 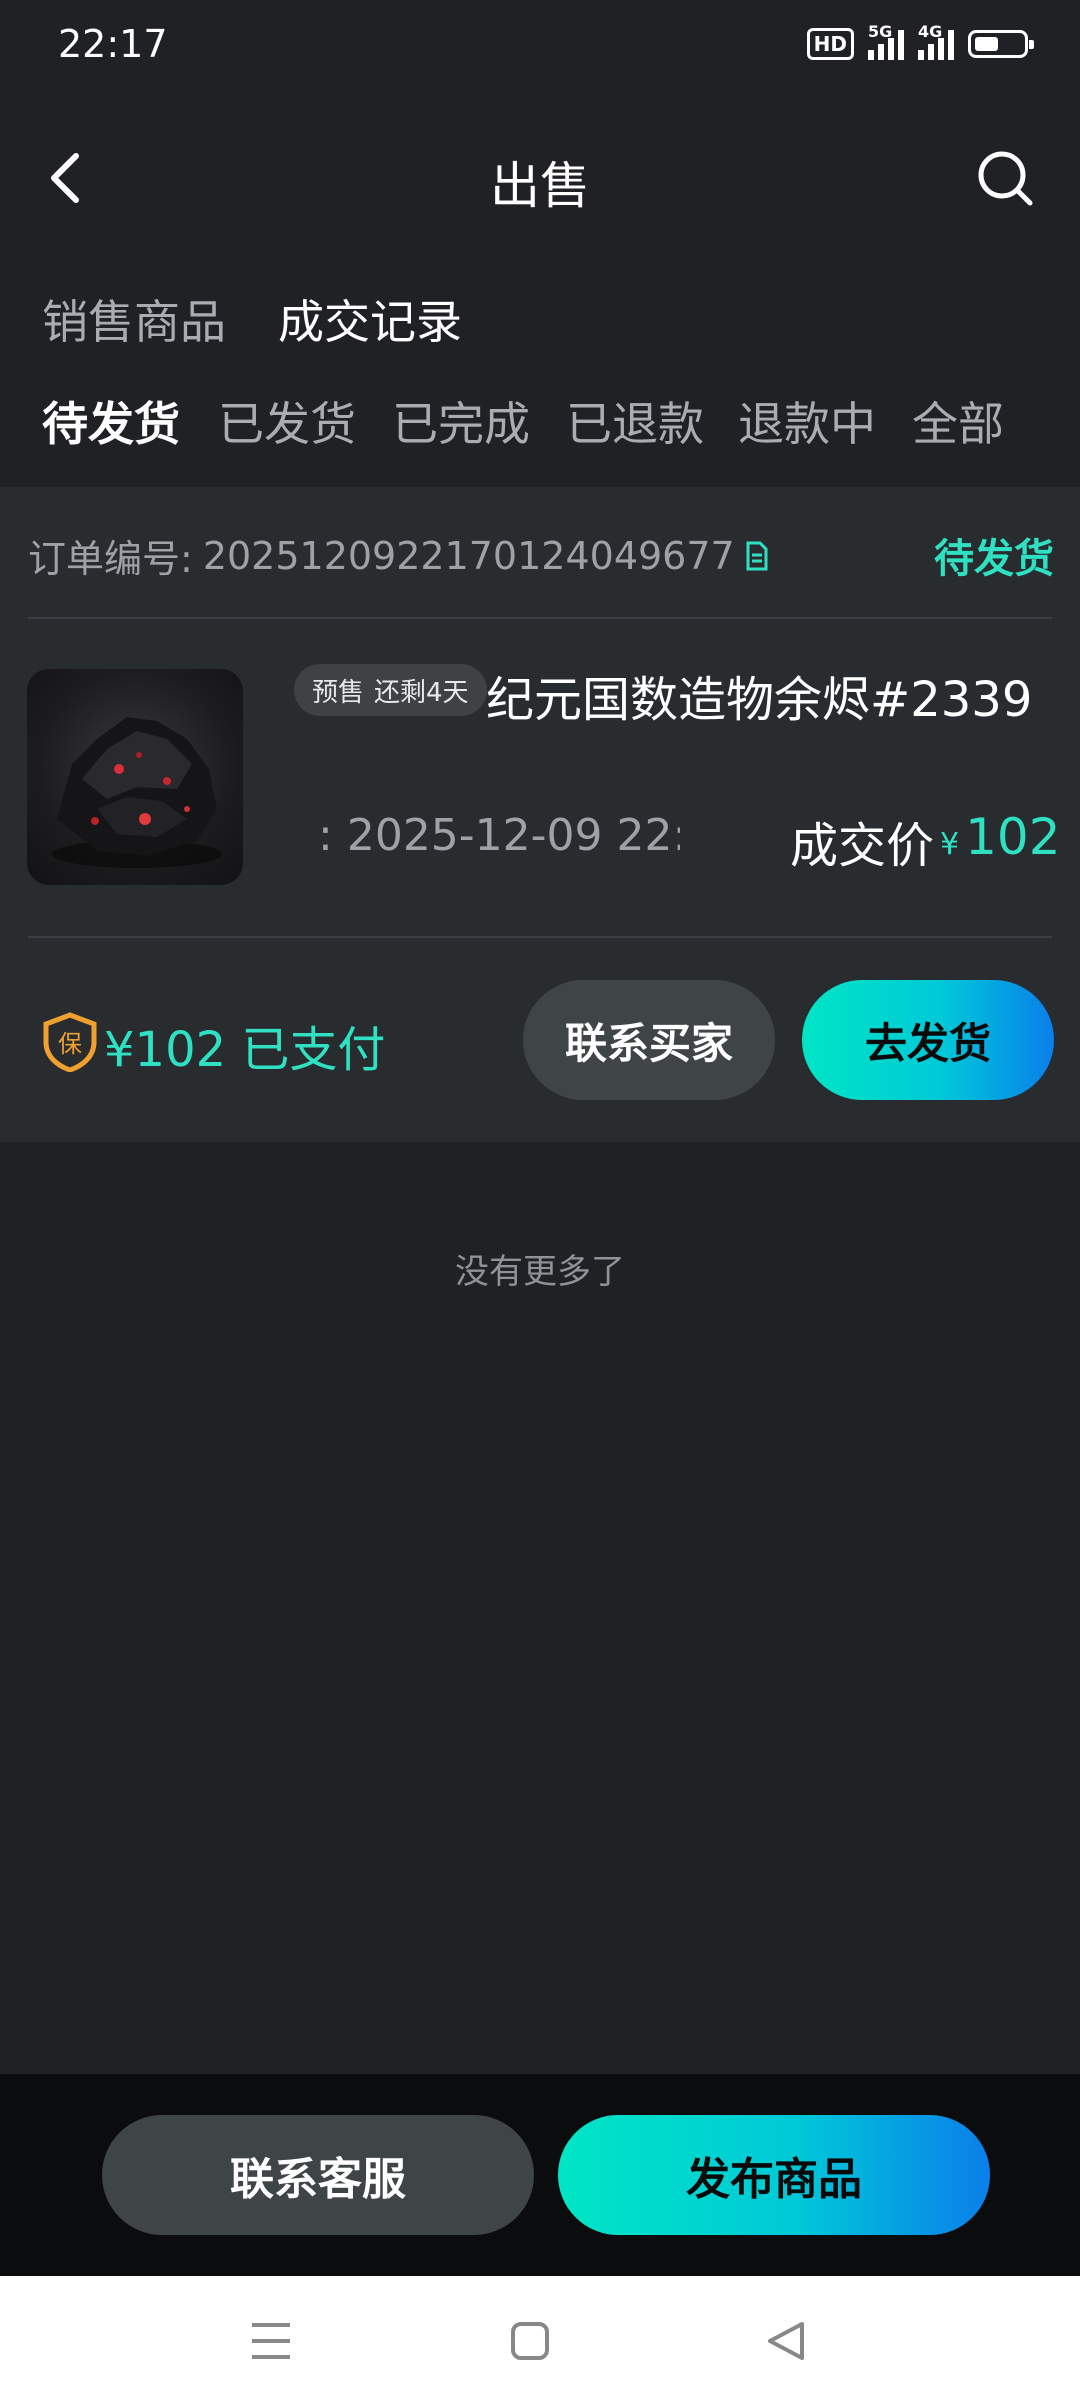 I want to click on back-triangle-icon, so click(x=786, y=2341).